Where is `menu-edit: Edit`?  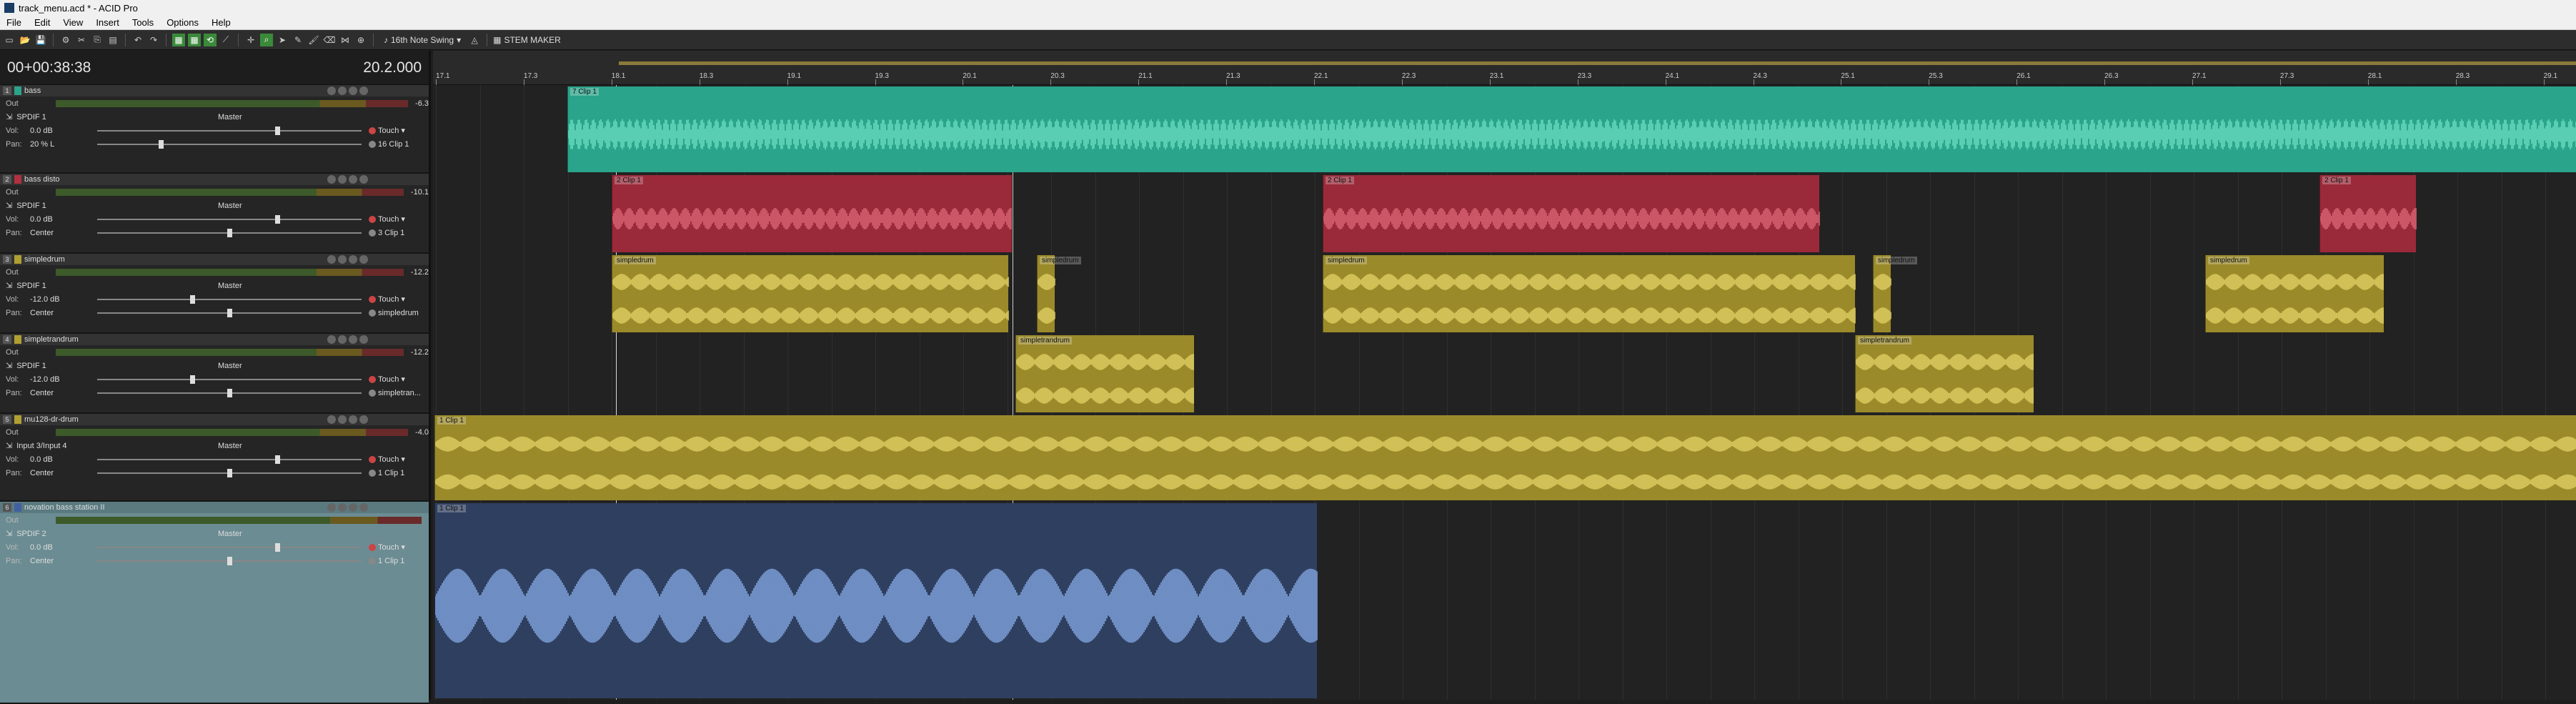
menu-edit: Edit is located at coordinates (42, 22).